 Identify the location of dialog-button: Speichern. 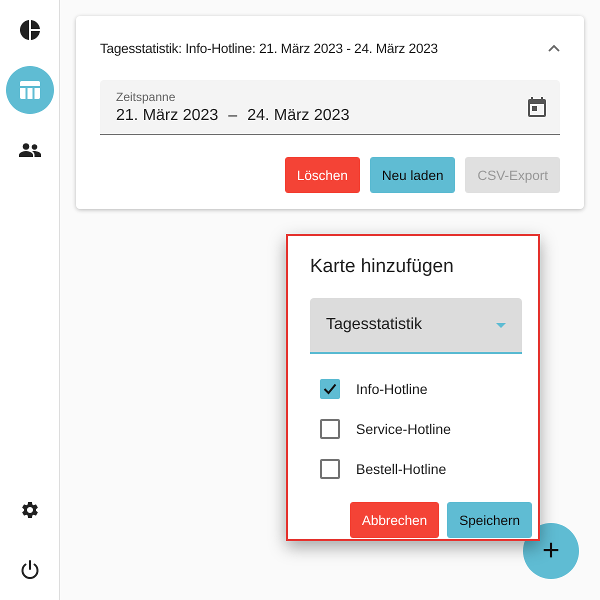
(489, 520).